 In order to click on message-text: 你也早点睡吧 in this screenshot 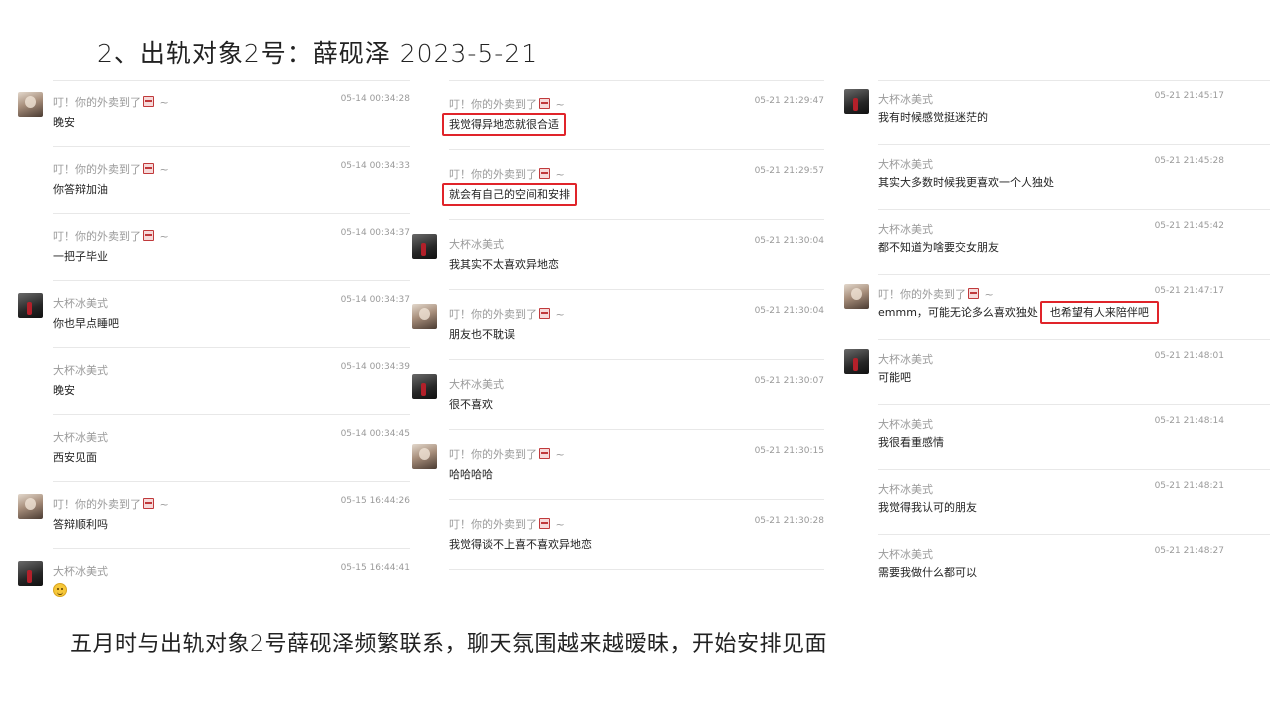, I will do `click(86, 323)`.